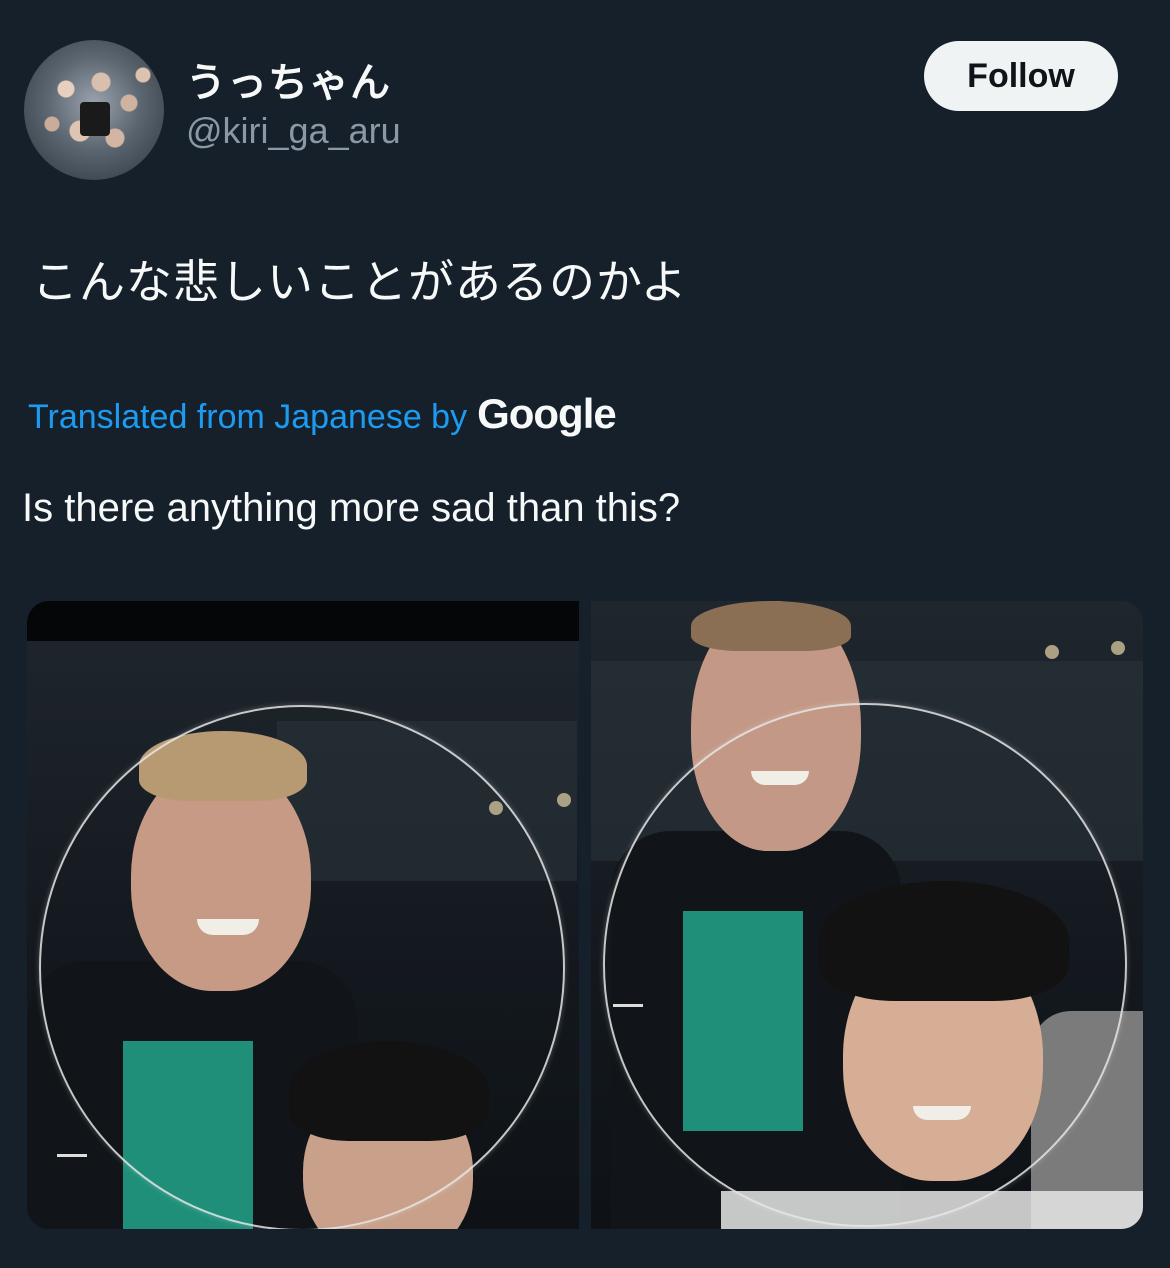 The image size is (1170, 1268). What do you see at coordinates (547, 413) in the screenshot?
I see `google-logo: Google` at bounding box center [547, 413].